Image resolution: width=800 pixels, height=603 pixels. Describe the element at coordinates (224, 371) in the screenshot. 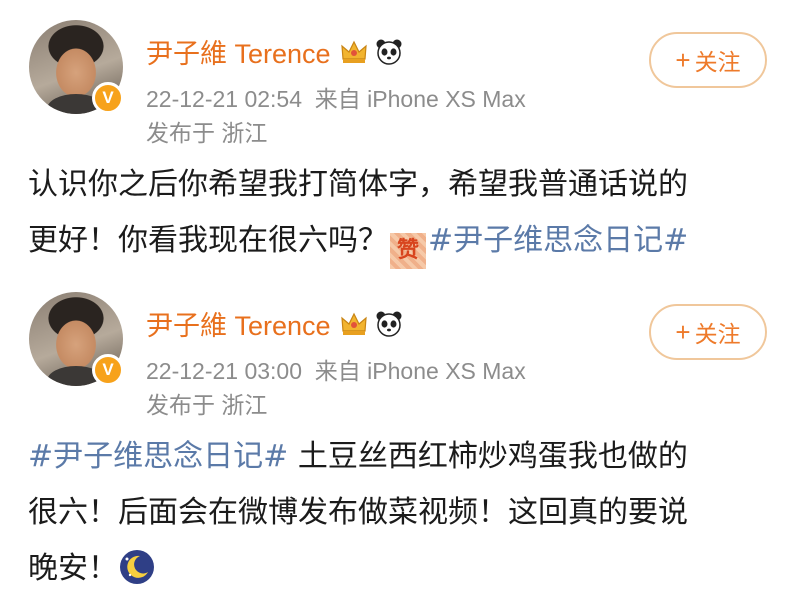

I see `post-timestamp: 22-12-21 03:00` at that location.